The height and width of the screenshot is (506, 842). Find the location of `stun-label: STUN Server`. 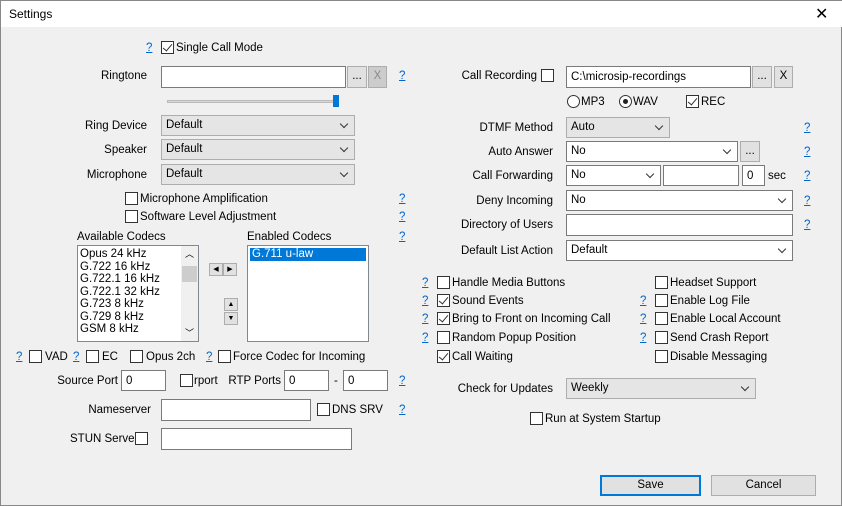

stun-label: STUN Server is located at coordinates (104, 439).